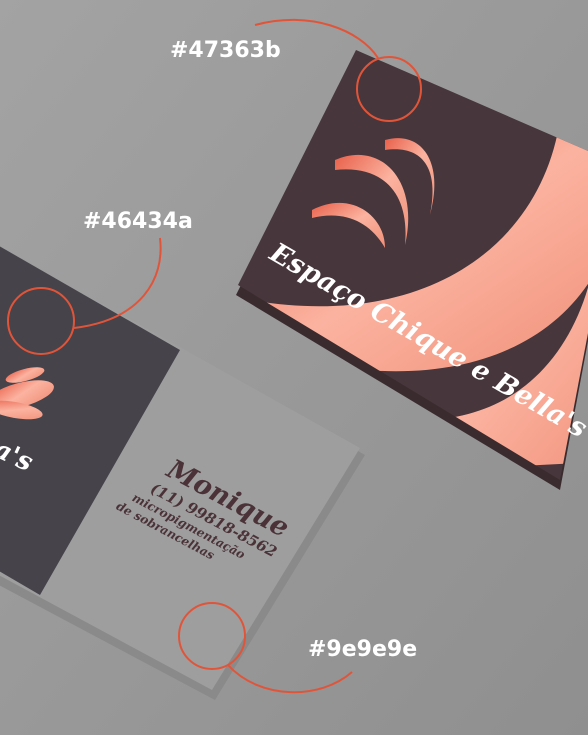 Image resolution: width=588 pixels, height=735 pixels. What do you see at coordinates (362, 649) in the screenshot?
I see `swatch-label-3: #9e9e9e` at bounding box center [362, 649].